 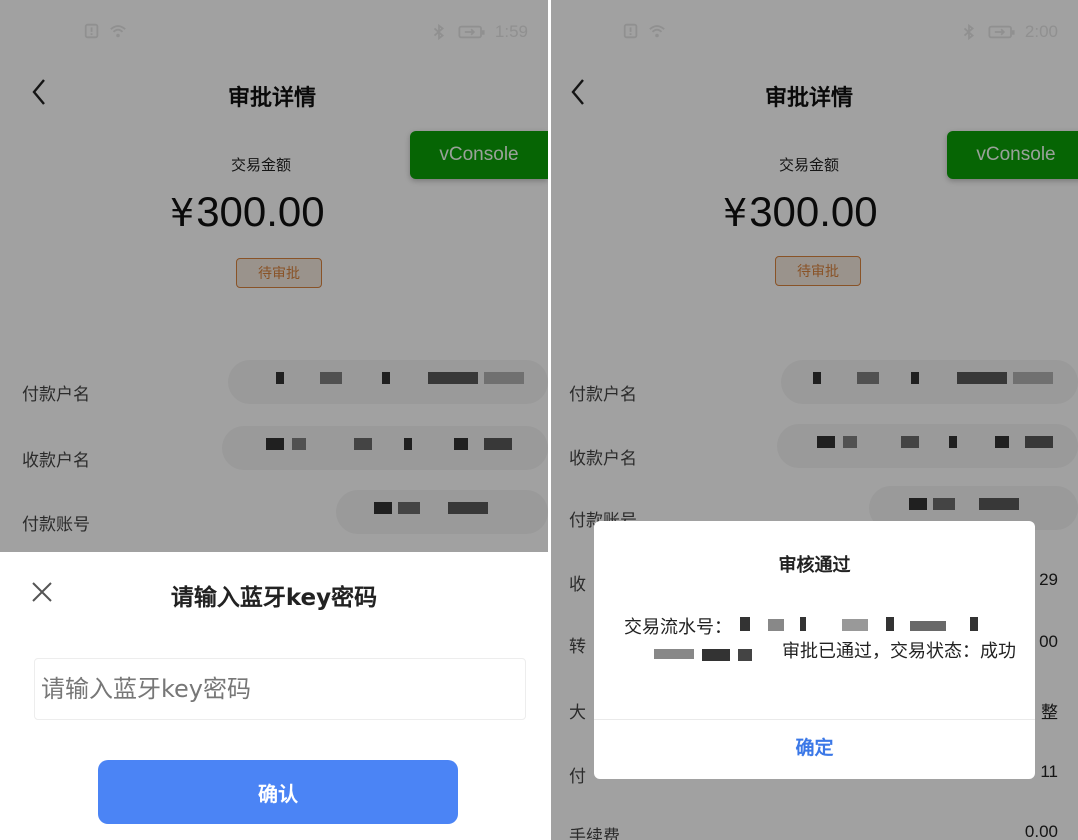 I want to click on redacted-serial-cont, so click(x=703, y=655).